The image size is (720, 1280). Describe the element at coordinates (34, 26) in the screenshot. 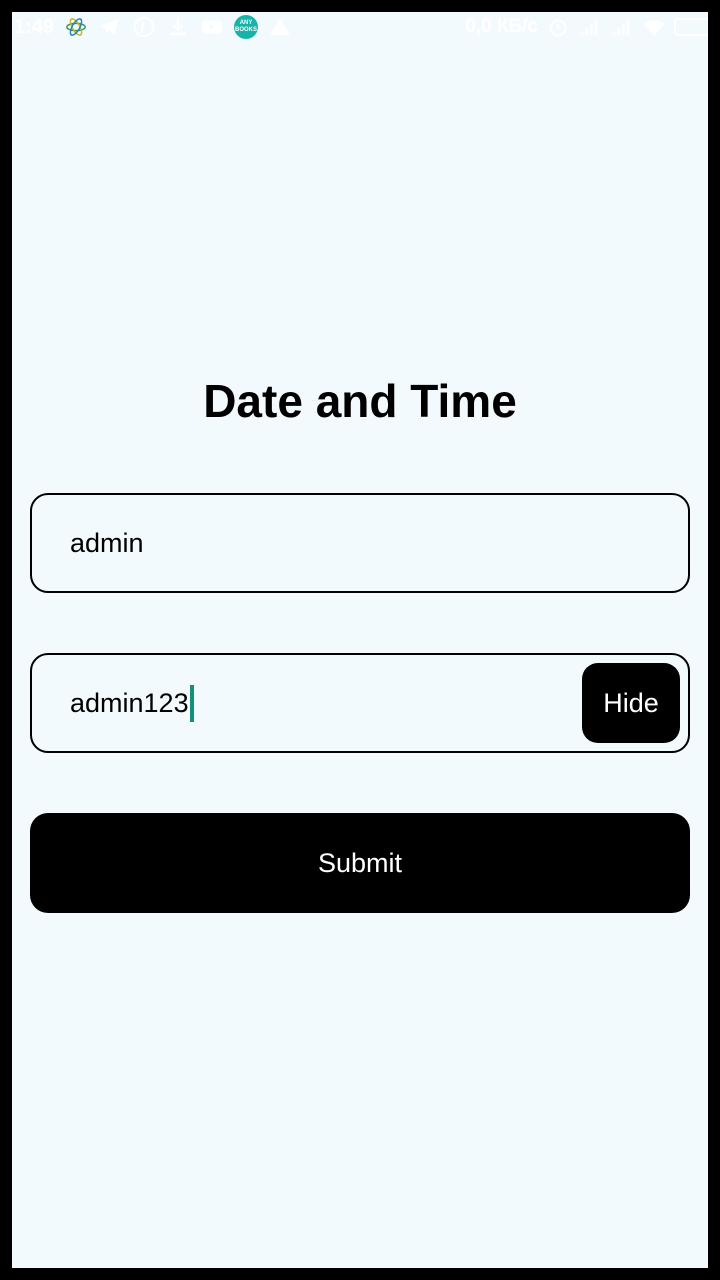

I see `status-time: 1:49` at that location.